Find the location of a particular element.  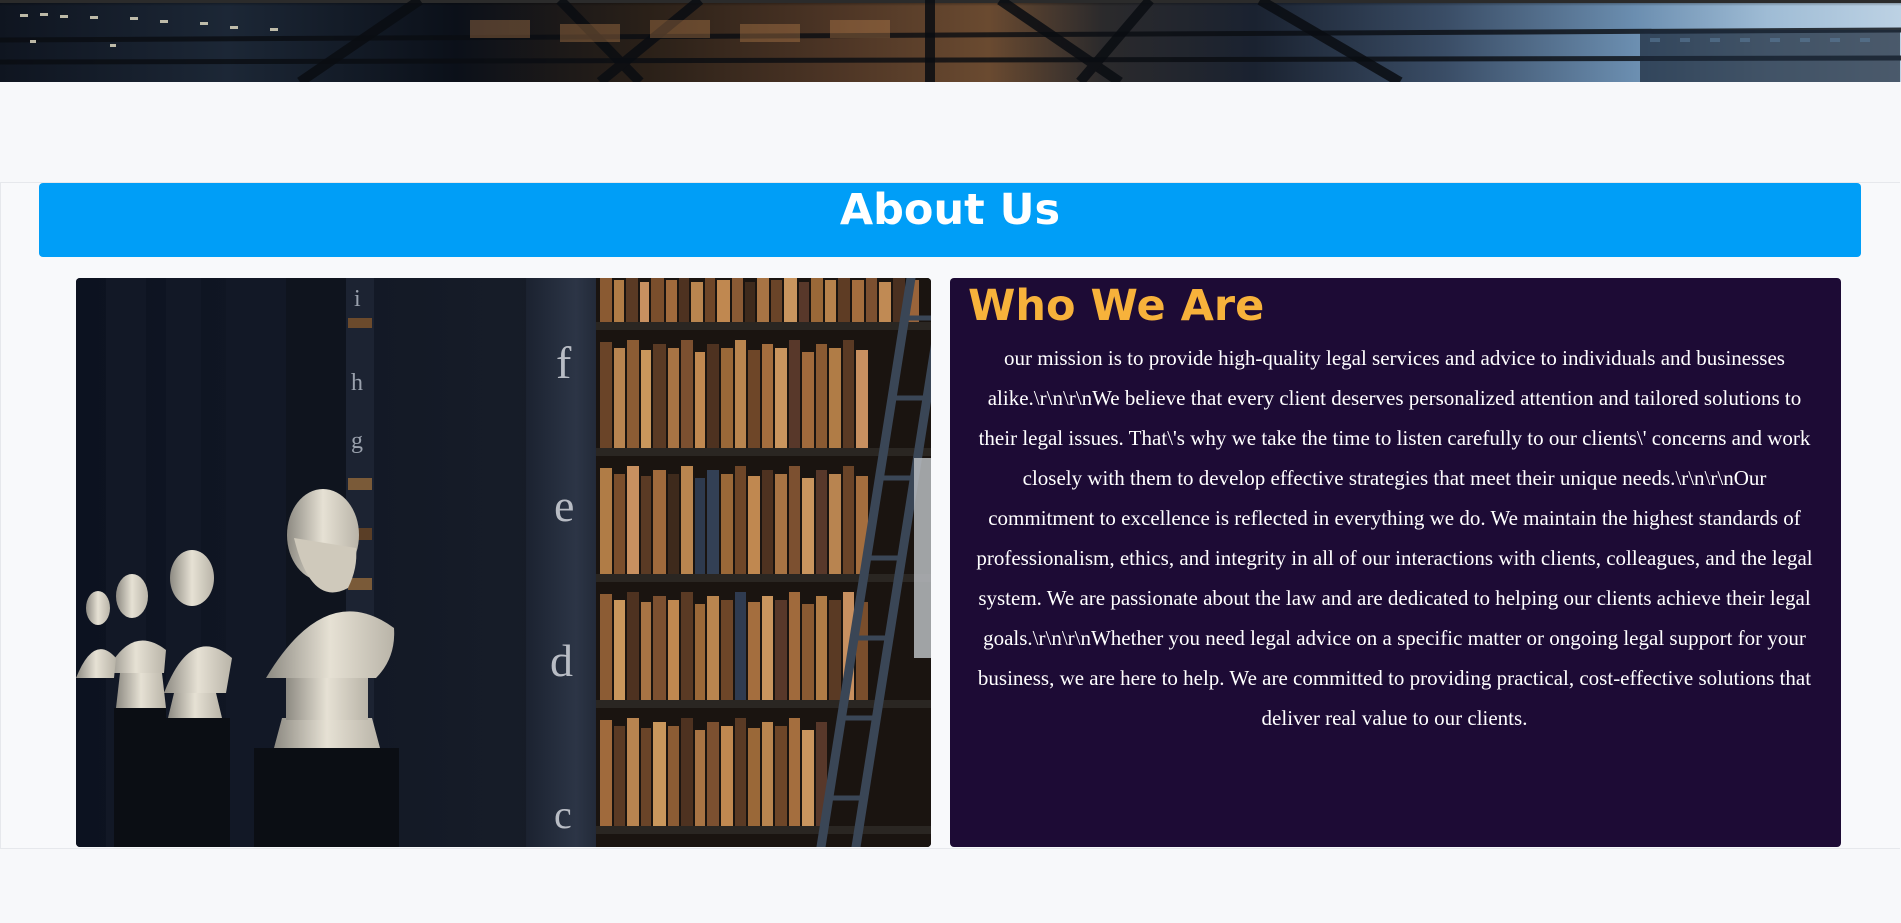

hero-skyline-art is located at coordinates (950, 41).